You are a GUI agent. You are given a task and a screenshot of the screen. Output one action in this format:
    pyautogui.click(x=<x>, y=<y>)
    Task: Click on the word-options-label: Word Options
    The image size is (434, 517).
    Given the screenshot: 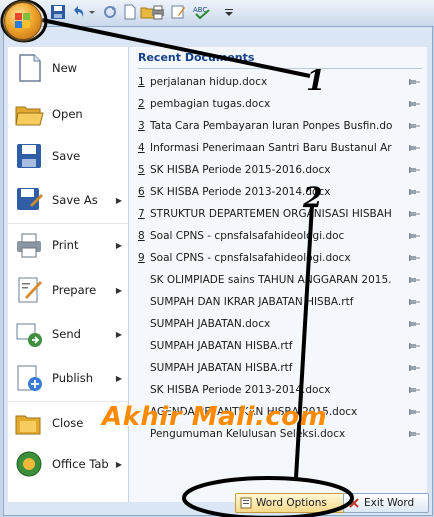 What is the action you would take?
    pyautogui.click(x=291, y=503)
    